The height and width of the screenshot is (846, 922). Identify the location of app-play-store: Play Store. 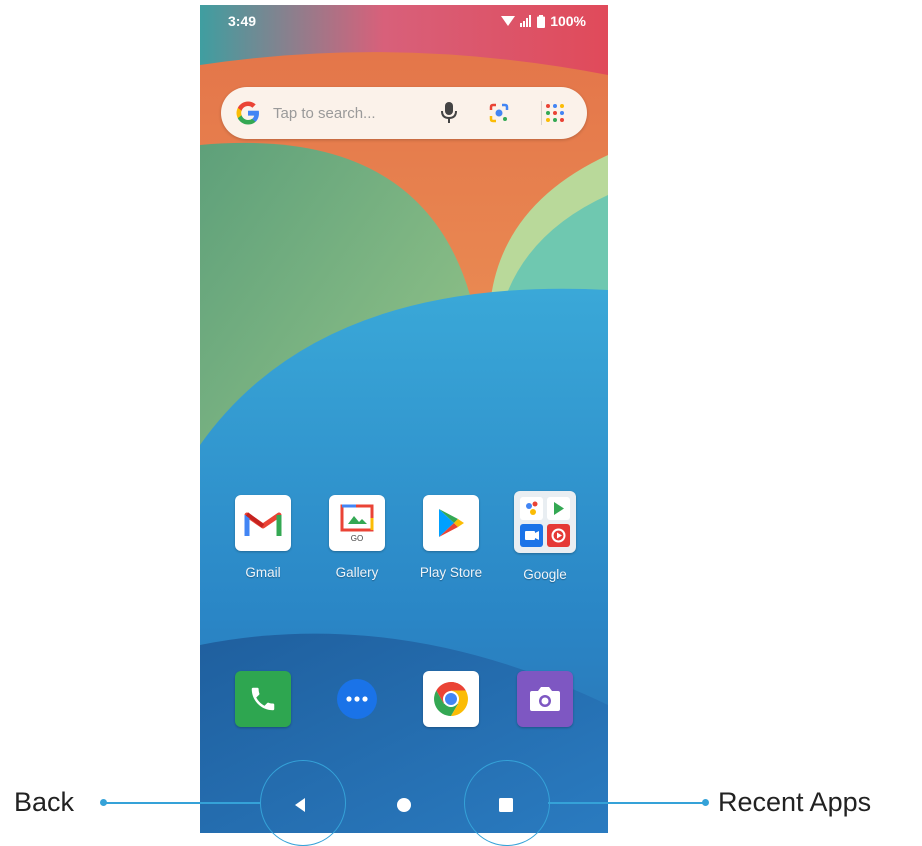
(451, 537).